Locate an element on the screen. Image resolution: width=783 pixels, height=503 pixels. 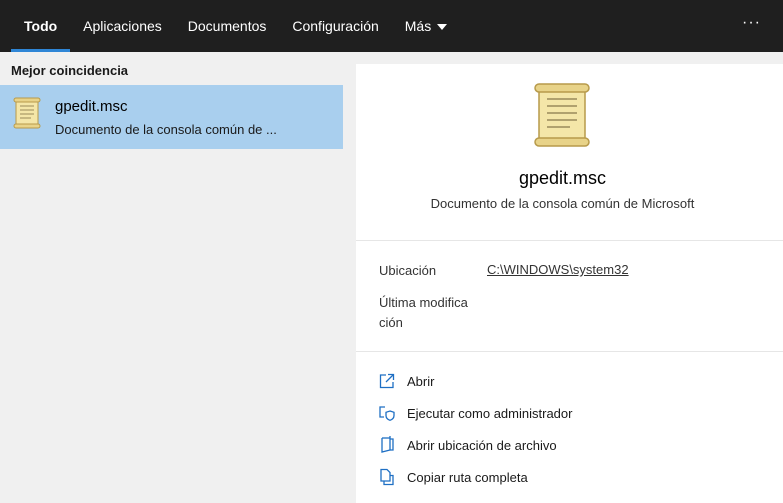
tab-label: Aplicaciones is located at coordinates (122, 26).